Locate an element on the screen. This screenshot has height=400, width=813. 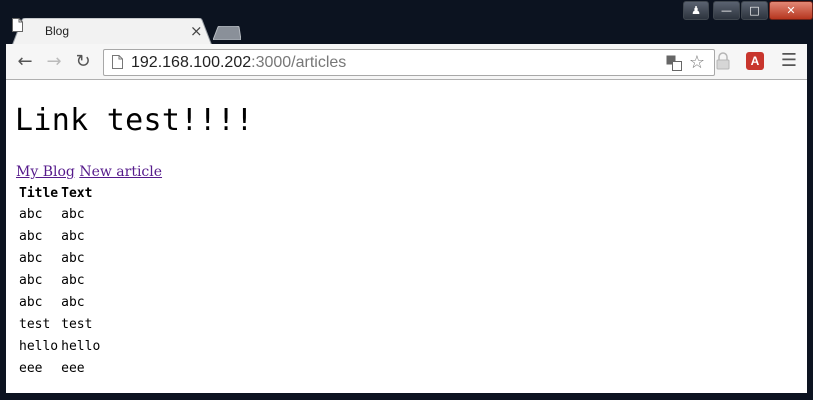
translate-icon is located at coordinates (674, 63).